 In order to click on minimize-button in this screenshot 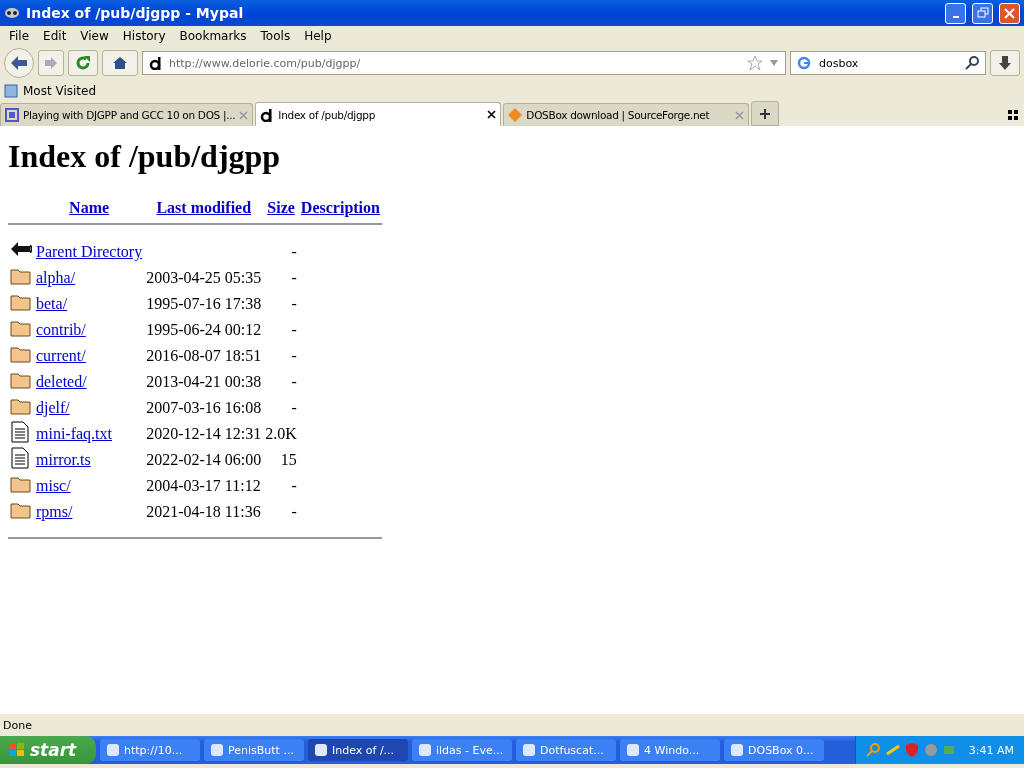, I will do `click(955, 13)`.